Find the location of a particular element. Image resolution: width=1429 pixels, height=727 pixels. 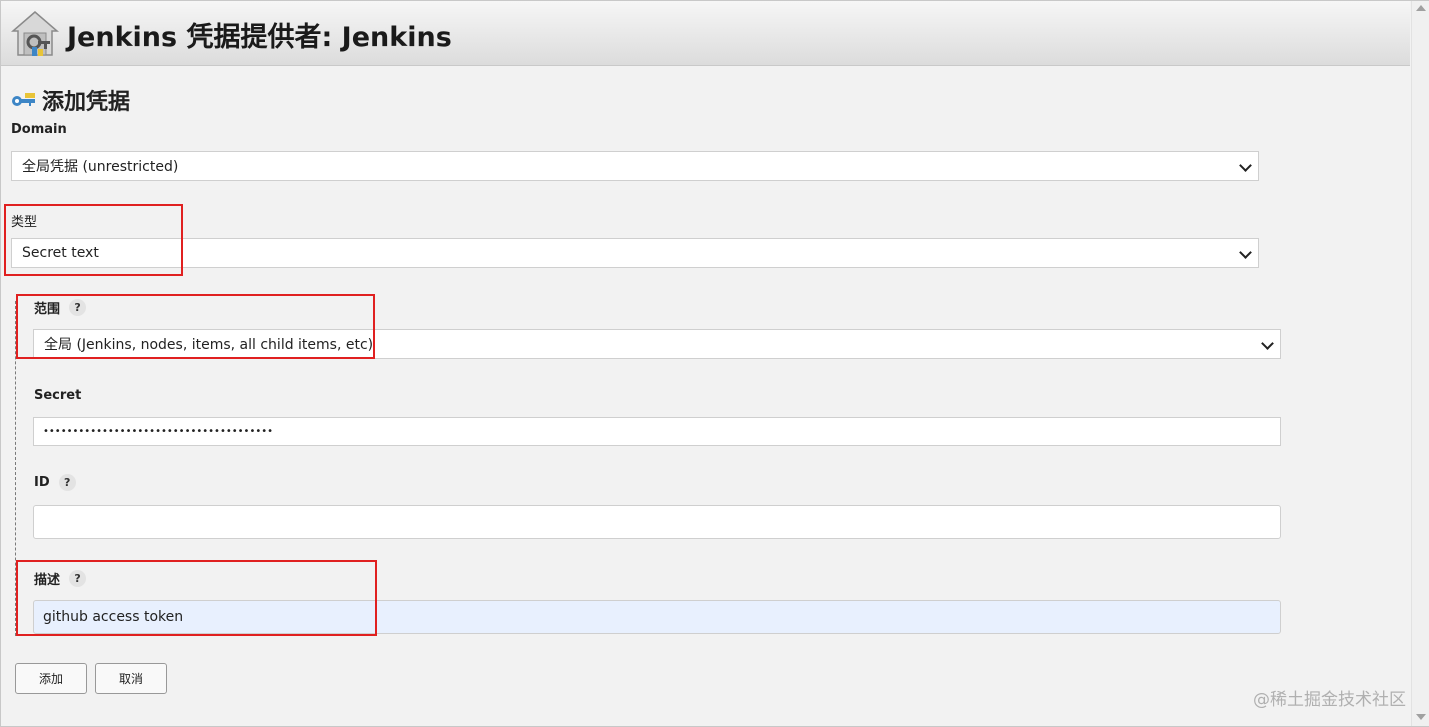

cancel-button: 取消 is located at coordinates (131, 678).